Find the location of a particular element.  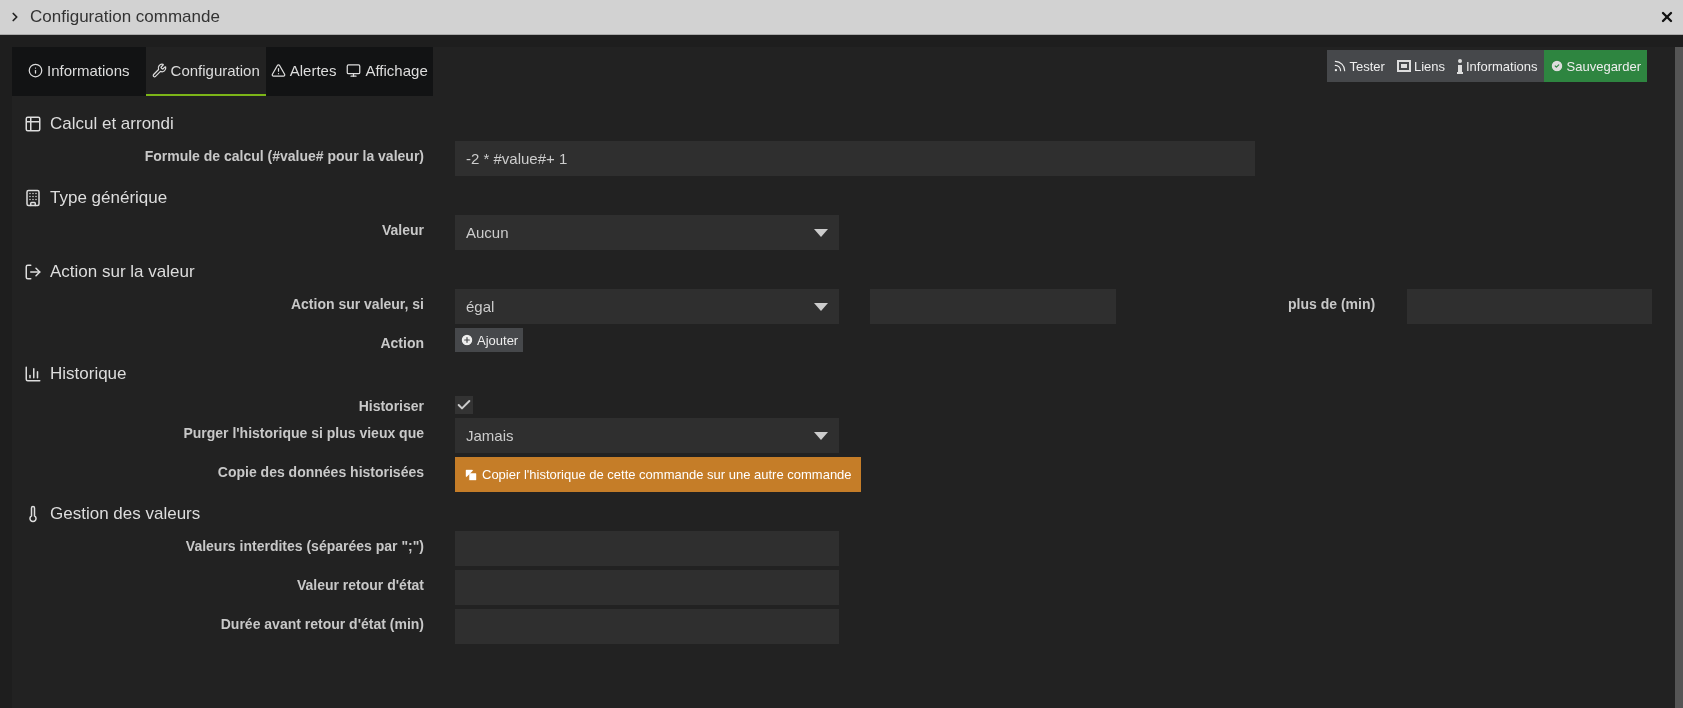

select-field: Aucun is located at coordinates (647, 232).